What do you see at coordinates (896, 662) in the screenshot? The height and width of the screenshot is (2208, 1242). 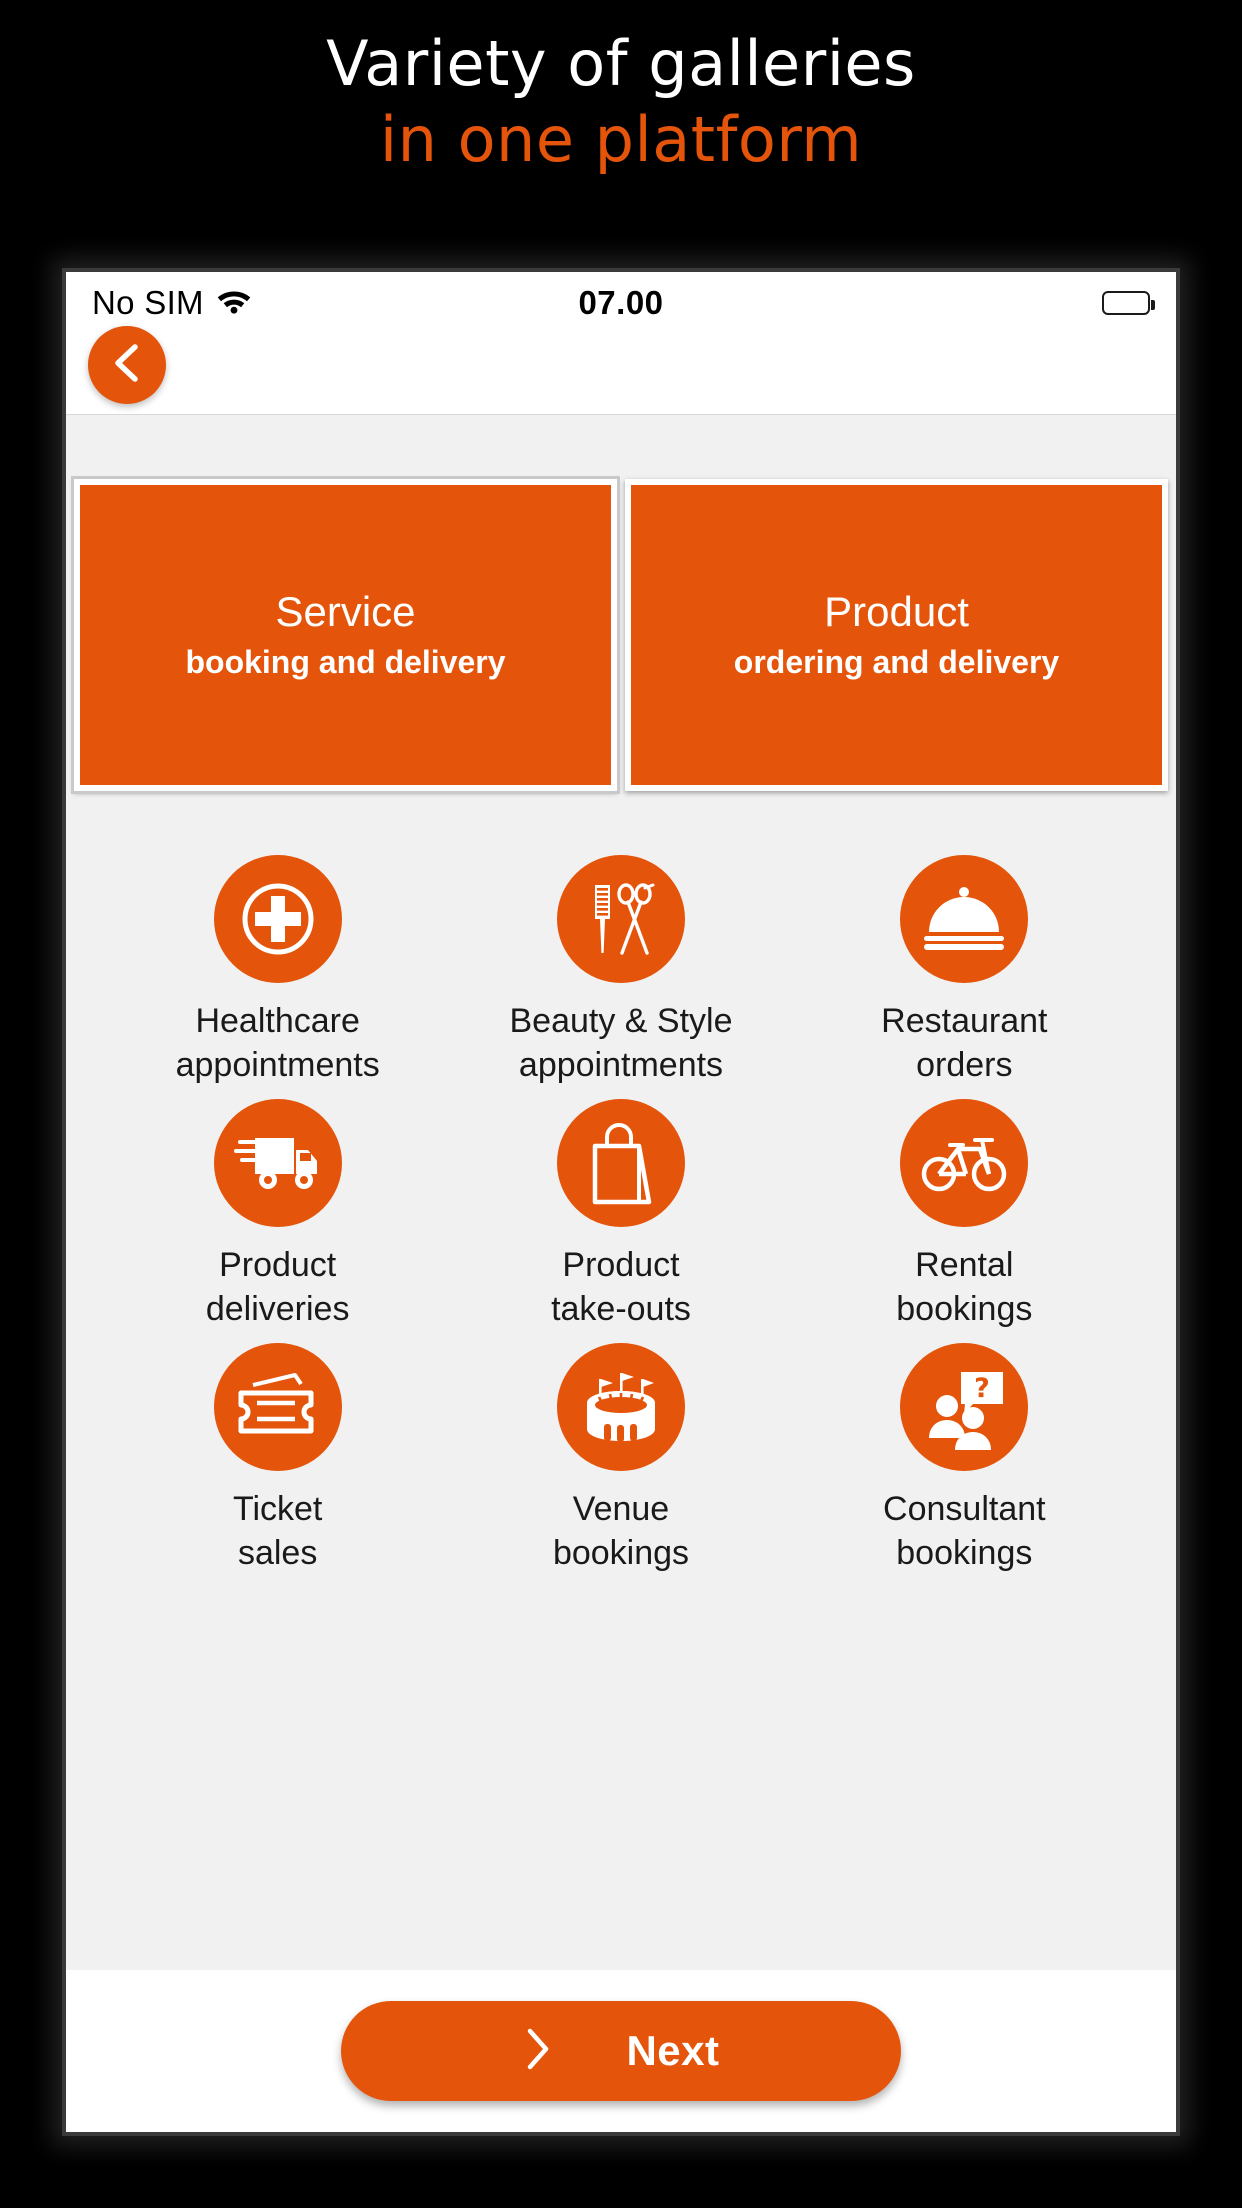 I see `mode-card-product-subtitle: ordering and delivery` at bounding box center [896, 662].